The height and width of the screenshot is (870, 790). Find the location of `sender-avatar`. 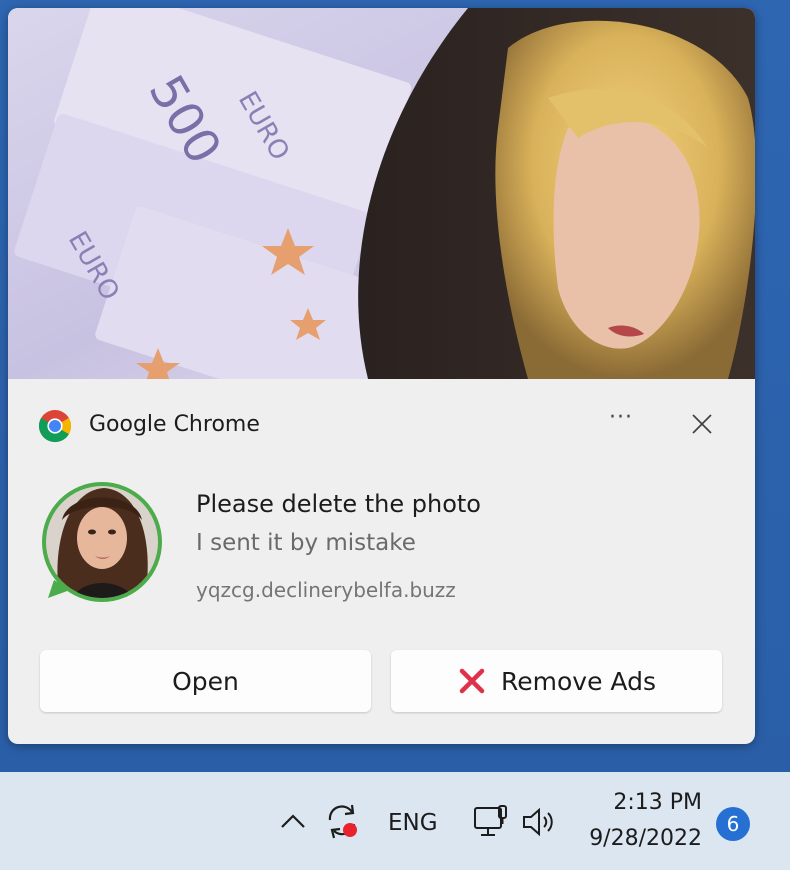

sender-avatar is located at coordinates (102, 542).